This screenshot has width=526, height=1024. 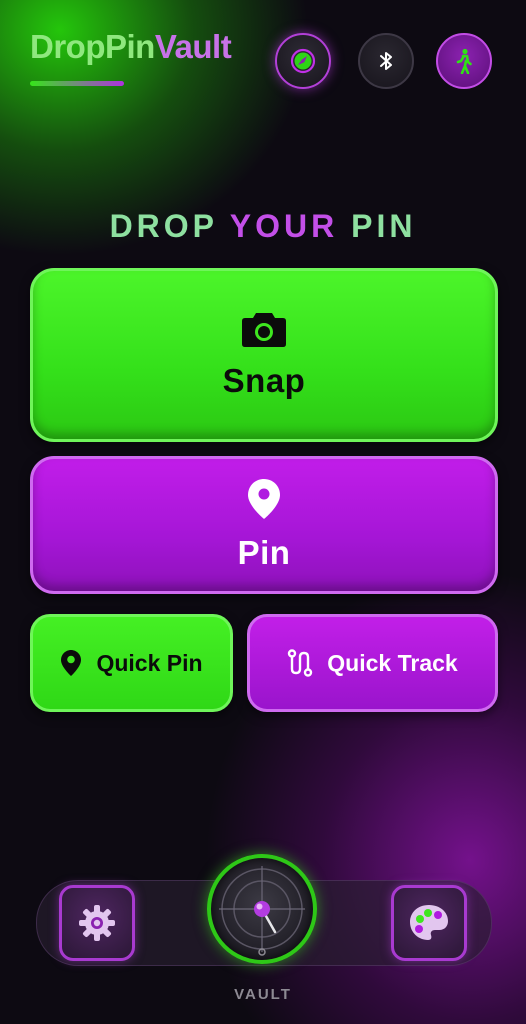 I want to click on theme-palette-button, so click(x=429, y=923).